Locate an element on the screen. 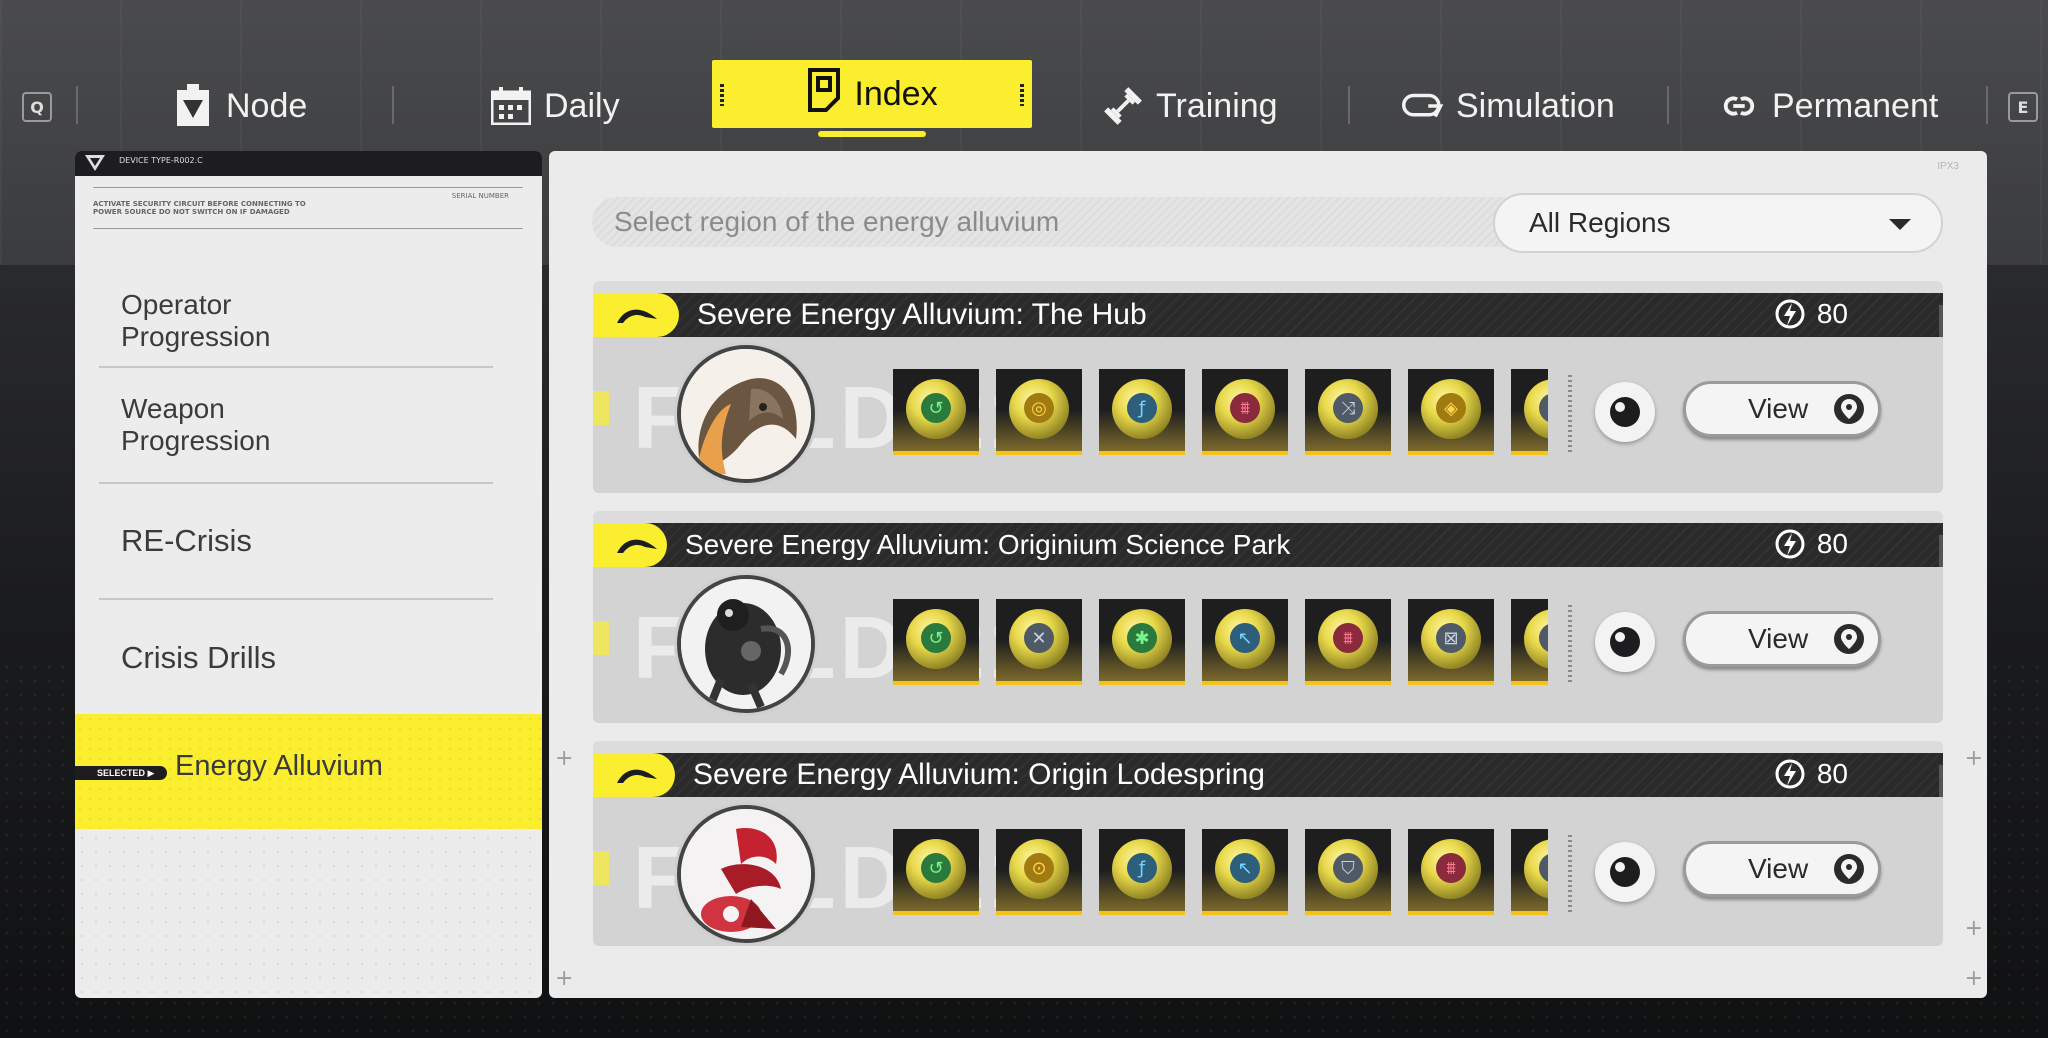 The width and height of the screenshot is (2048, 1038). permanent-icon is located at coordinates (1739, 106).